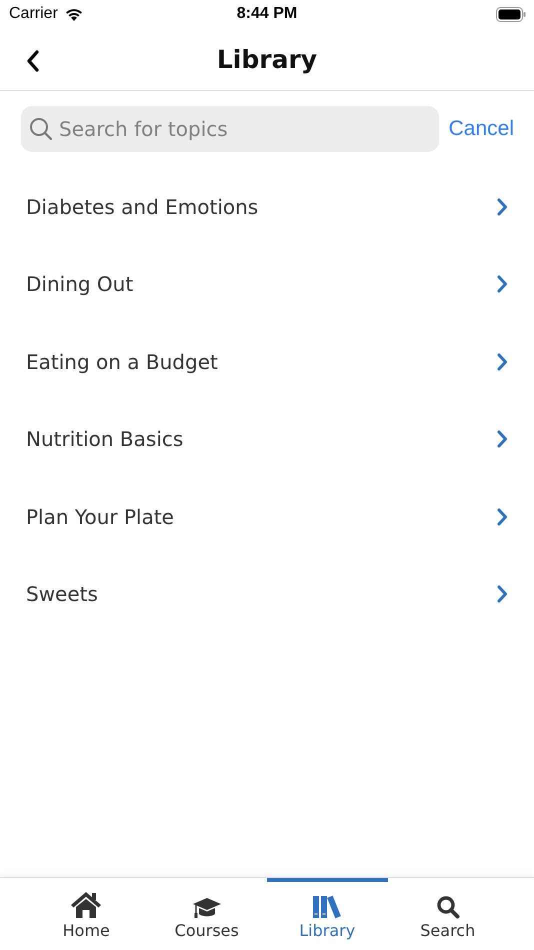 This screenshot has width=534, height=950. I want to click on tab-item: Search, so click(448, 914).